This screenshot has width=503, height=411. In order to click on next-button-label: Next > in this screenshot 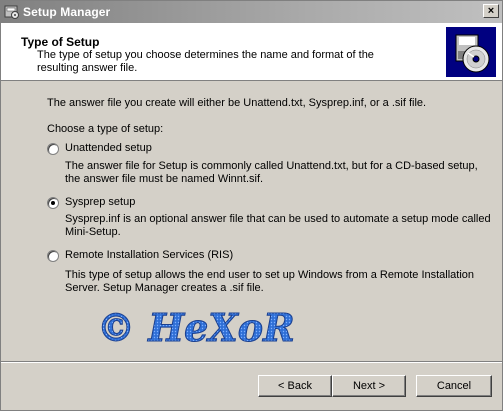, I will do `click(369, 386)`.